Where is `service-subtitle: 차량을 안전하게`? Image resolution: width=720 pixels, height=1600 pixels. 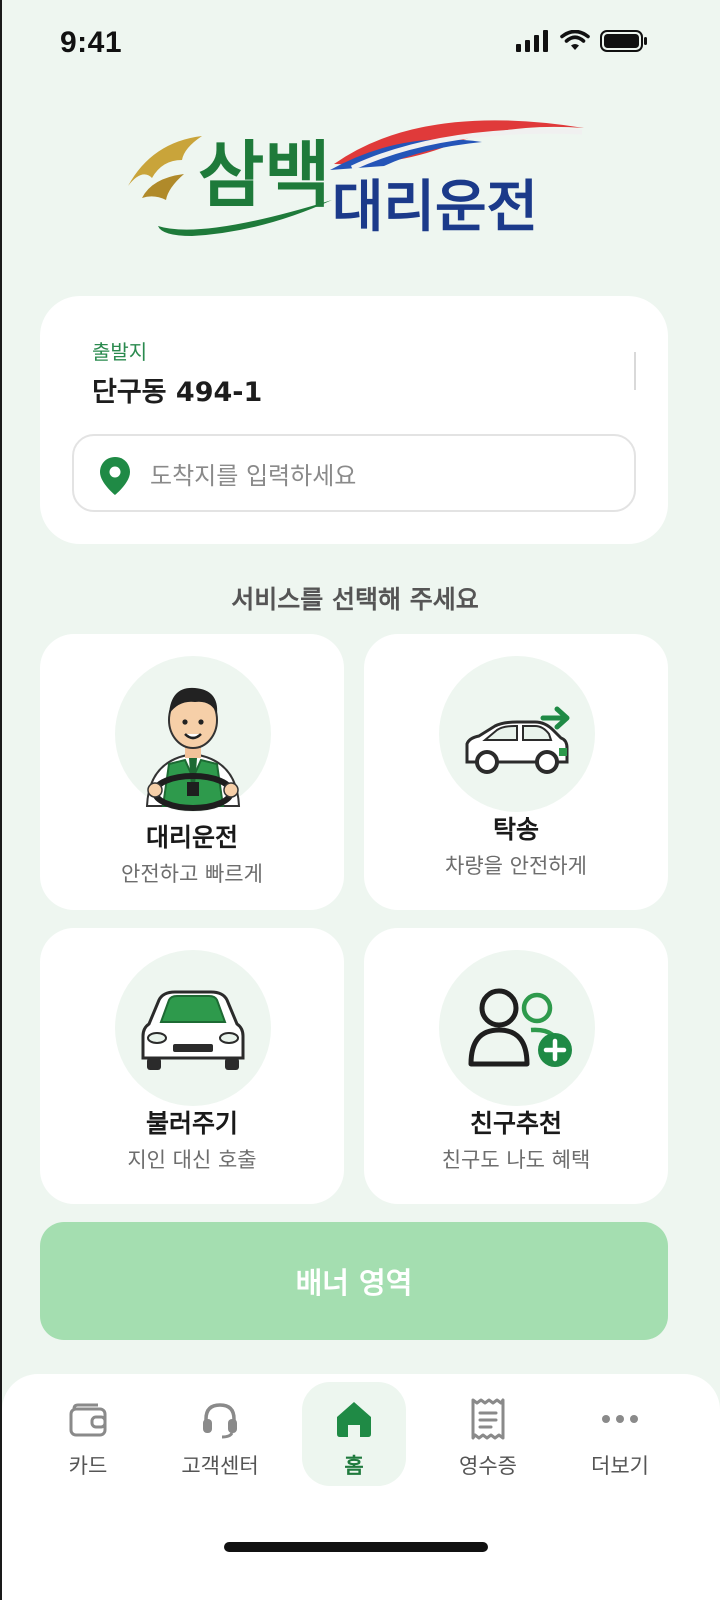
service-subtitle: 차량을 안전하게 is located at coordinates (516, 866).